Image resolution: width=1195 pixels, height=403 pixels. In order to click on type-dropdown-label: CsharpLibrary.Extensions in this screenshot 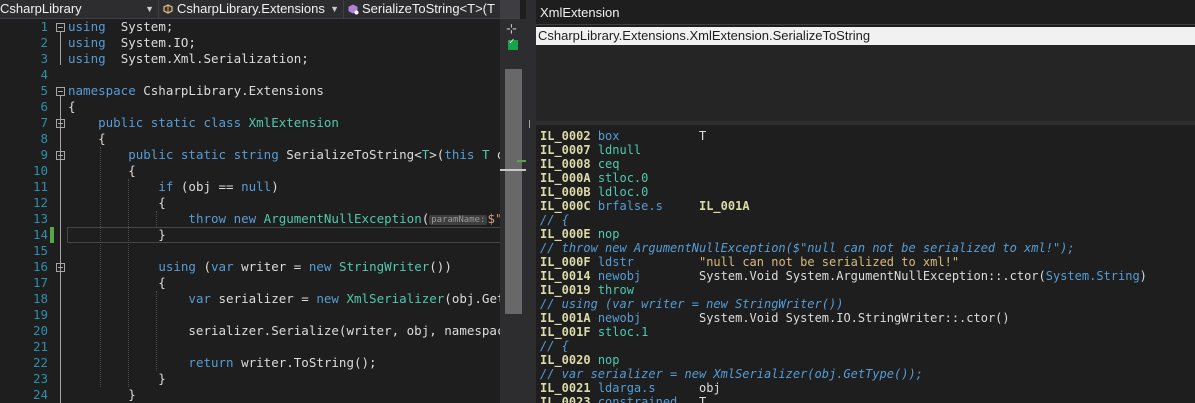, I will do `click(251, 8)`.